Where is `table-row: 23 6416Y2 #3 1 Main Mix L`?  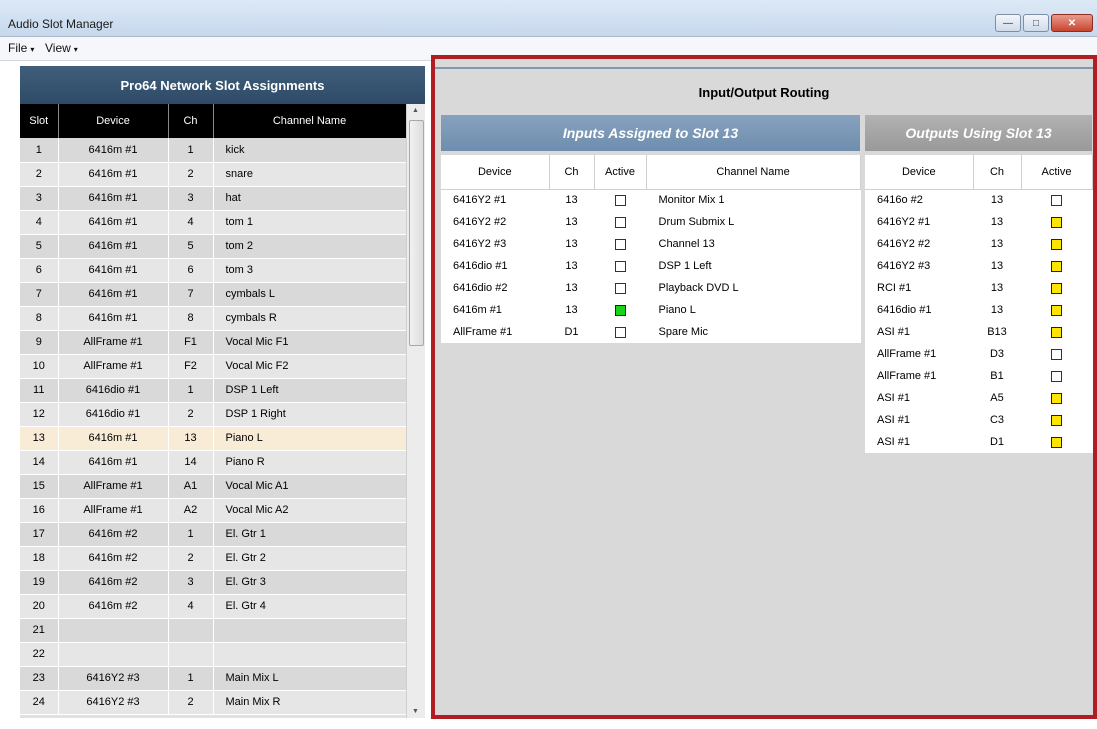
table-row: 23 6416Y2 #3 1 Main Mix L is located at coordinates (213, 678).